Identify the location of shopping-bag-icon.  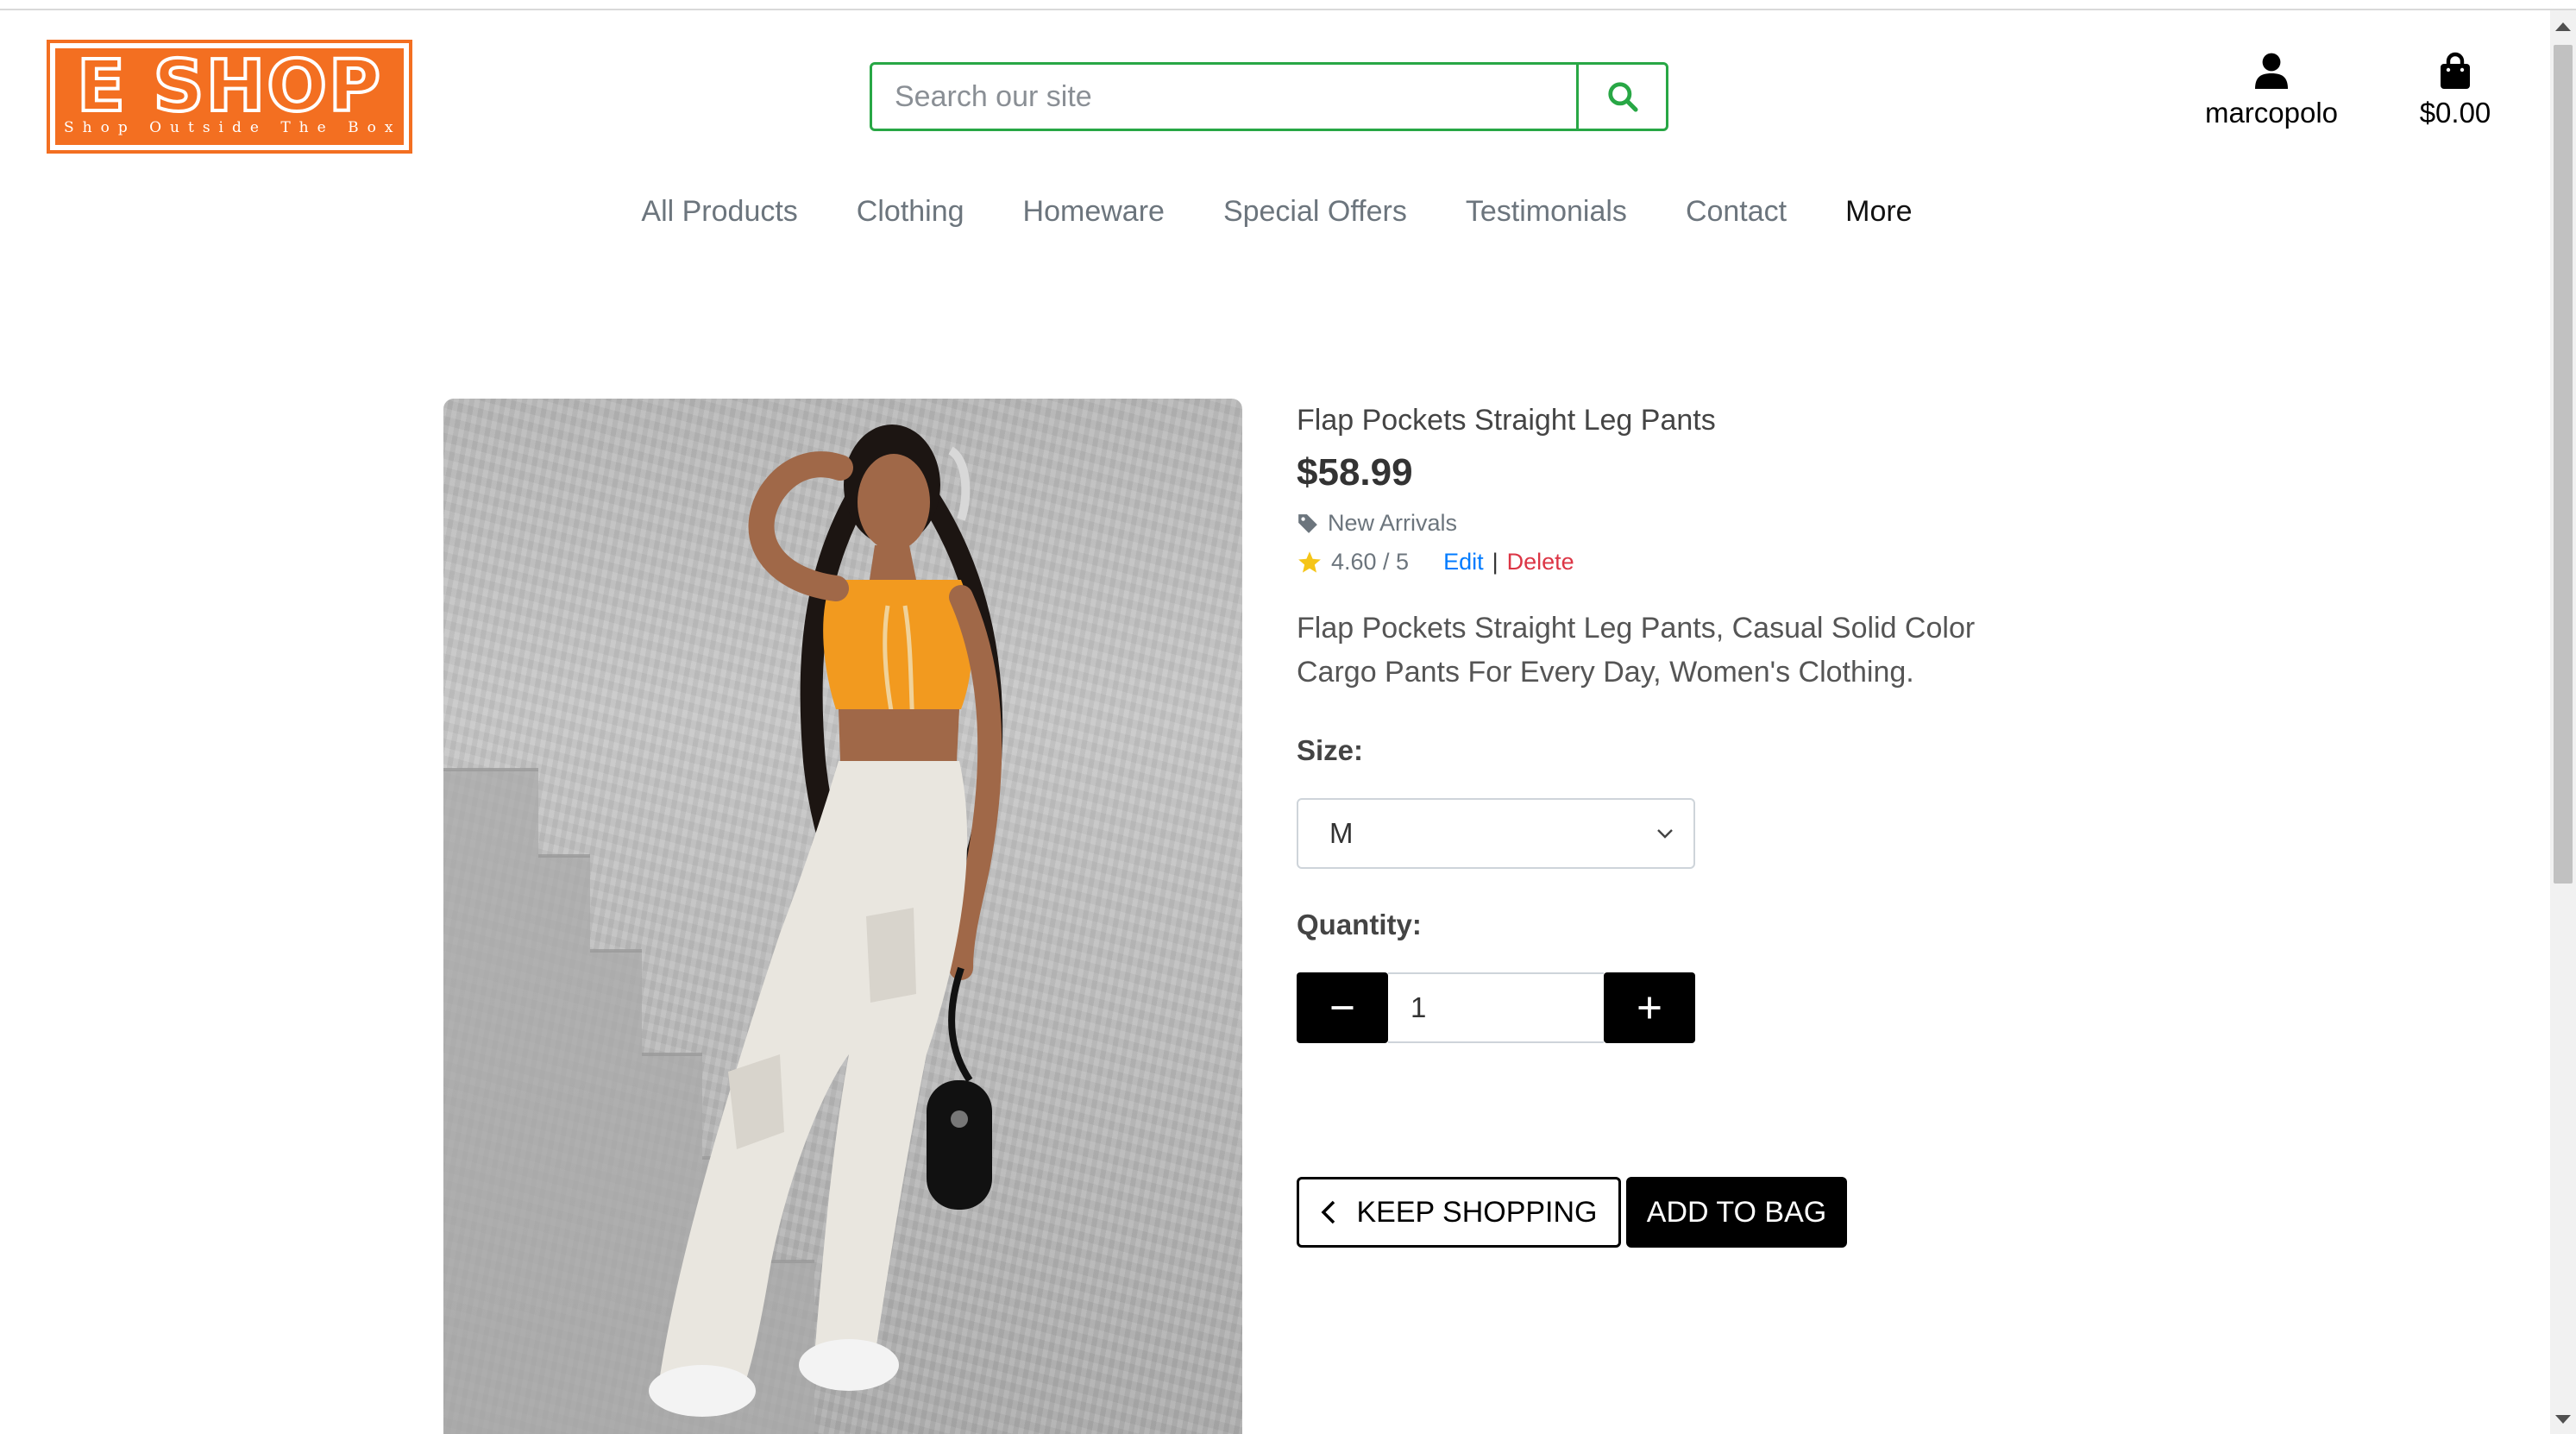
(2455, 71).